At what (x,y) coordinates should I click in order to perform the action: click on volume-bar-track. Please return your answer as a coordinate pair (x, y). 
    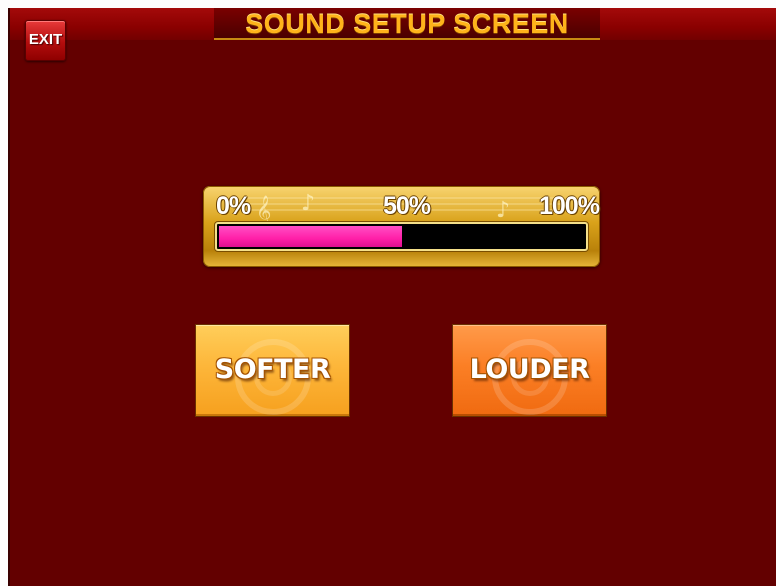
    Looking at the image, I should click on (401, 236).